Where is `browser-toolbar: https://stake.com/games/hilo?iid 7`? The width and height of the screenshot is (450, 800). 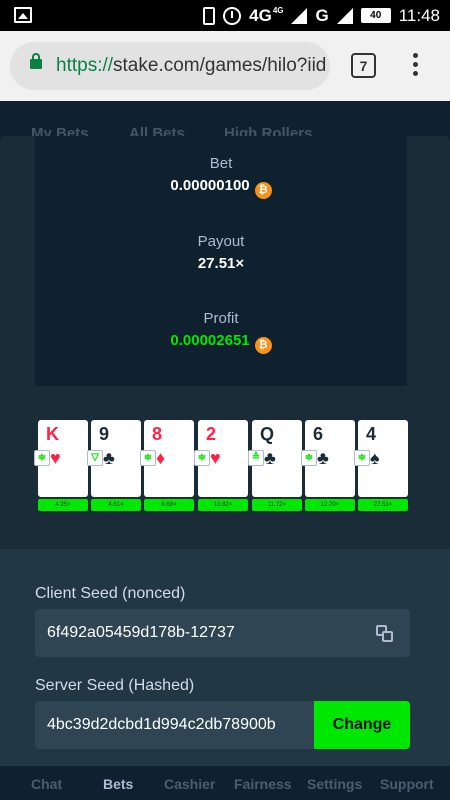
browser-toolbar: https://stake.com/games/hilo?iid 7 is located at coordinates (225, 66).